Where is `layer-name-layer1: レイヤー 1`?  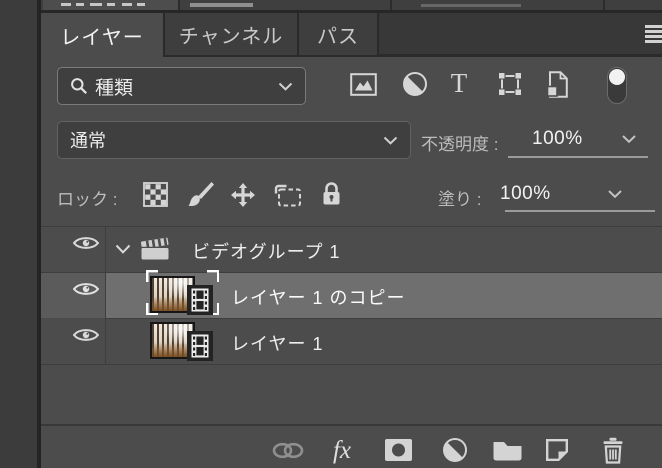
layer-name-layer1: レイヤー 1 is located at coordinates (277, 343).